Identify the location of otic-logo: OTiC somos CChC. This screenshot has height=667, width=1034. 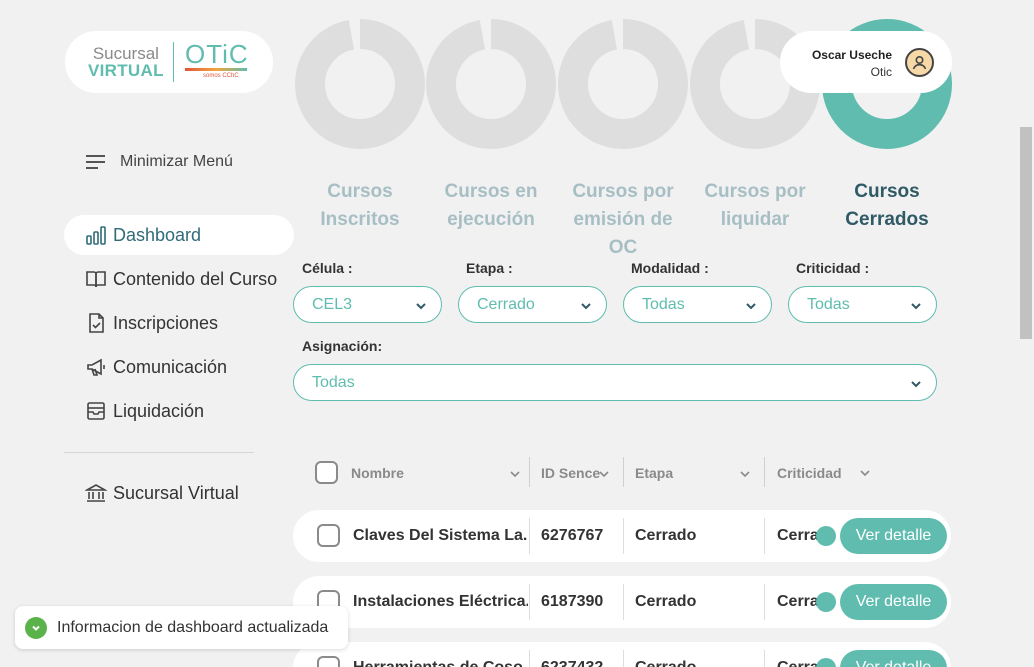
(217, 59).